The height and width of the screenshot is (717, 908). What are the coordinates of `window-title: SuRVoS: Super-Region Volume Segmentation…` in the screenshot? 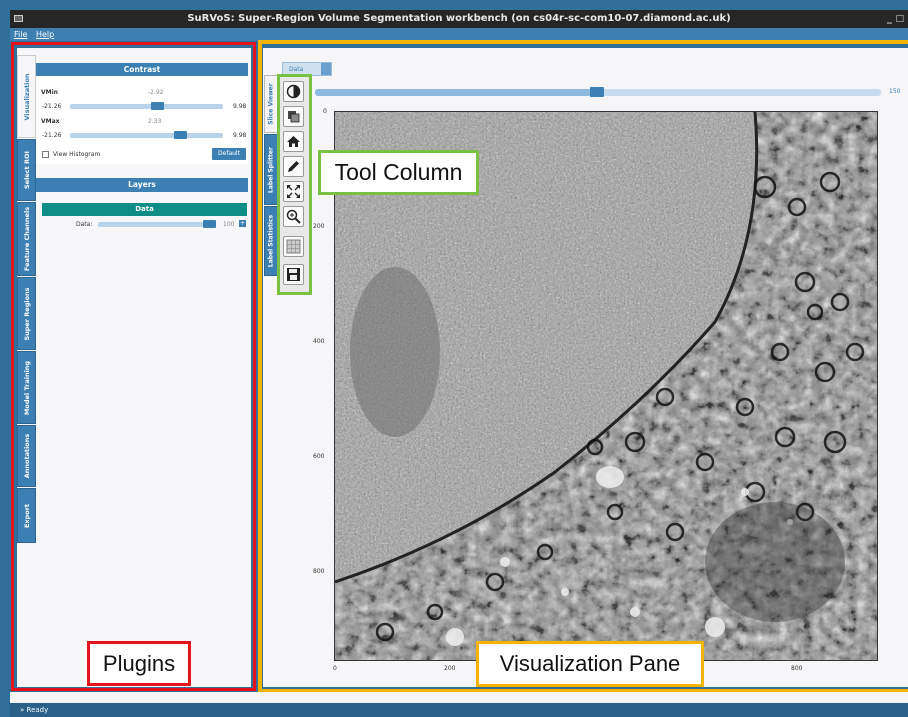 It's located at (459, 18).